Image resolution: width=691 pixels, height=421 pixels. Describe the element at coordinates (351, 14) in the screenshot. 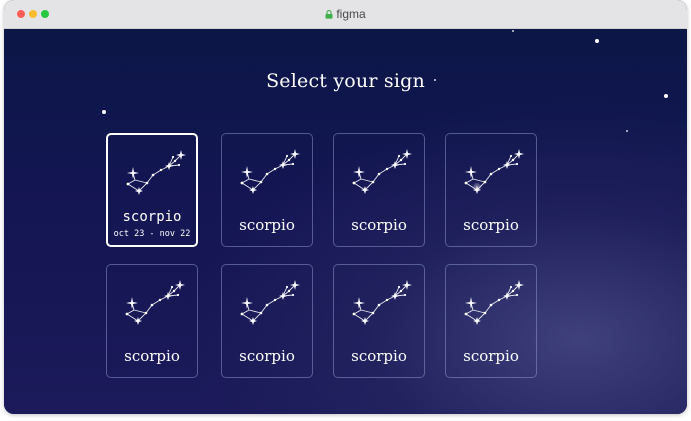

I see `window-title-text: figma` at that location.